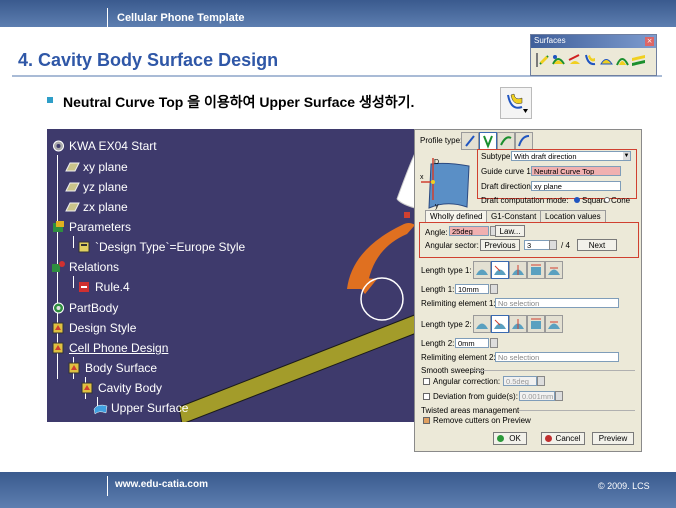 The width and height of the screenshot is (676, 508). Describe the element at coordinates (58, 266) in the screenshot. I see `relations-icon` at that location.